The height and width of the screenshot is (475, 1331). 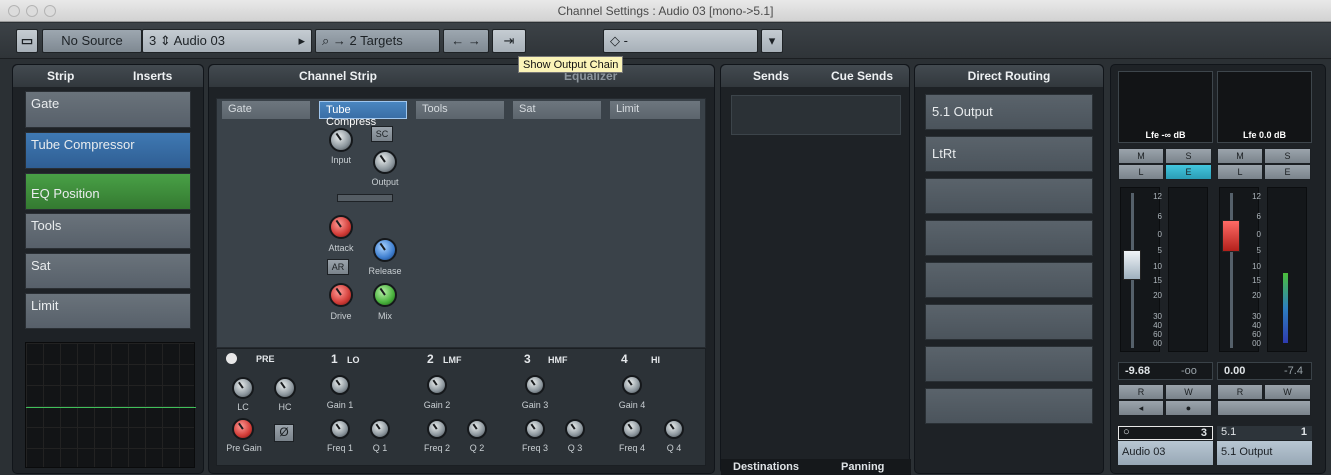 I want to click on peak-value-1: -oo, so click(x=1189, y=371).